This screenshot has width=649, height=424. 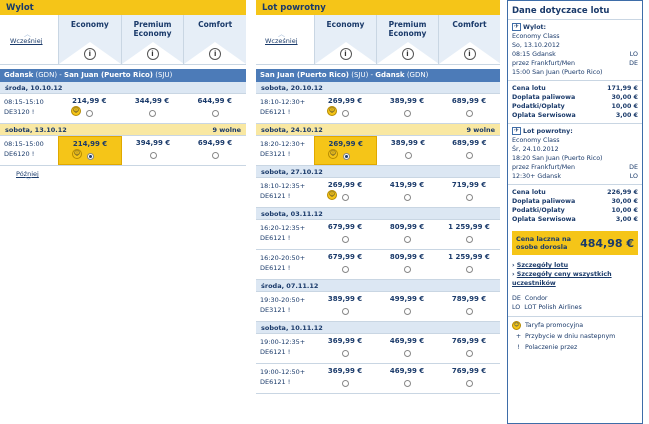 What do you see at coordinates (214, 108) in the screenshot?
I see `fare-option: 644,99 €` at bounding box center [214, 108].